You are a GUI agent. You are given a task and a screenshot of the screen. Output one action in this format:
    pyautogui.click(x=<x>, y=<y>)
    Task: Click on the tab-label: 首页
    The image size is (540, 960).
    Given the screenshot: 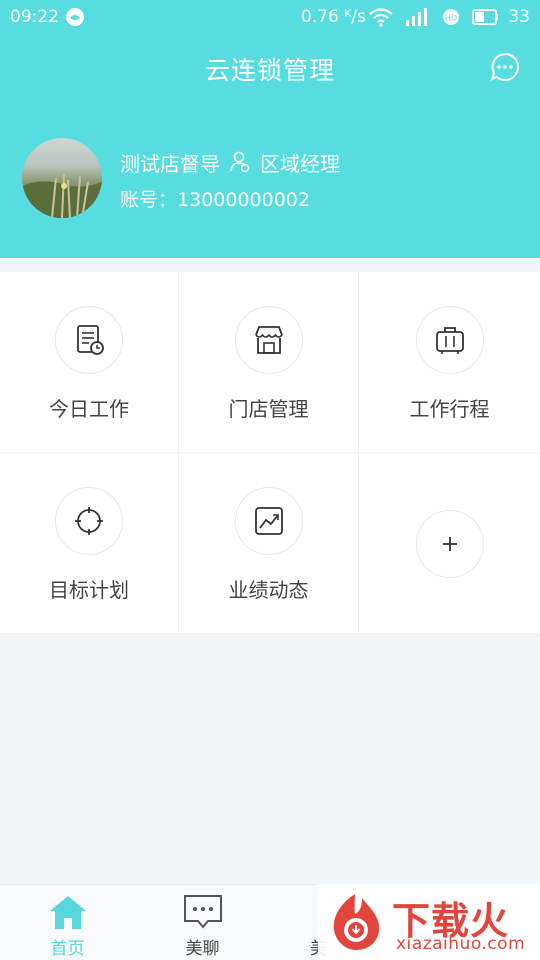 What is the action you would take?
    pyautogui.click(x=67, y=949)
    